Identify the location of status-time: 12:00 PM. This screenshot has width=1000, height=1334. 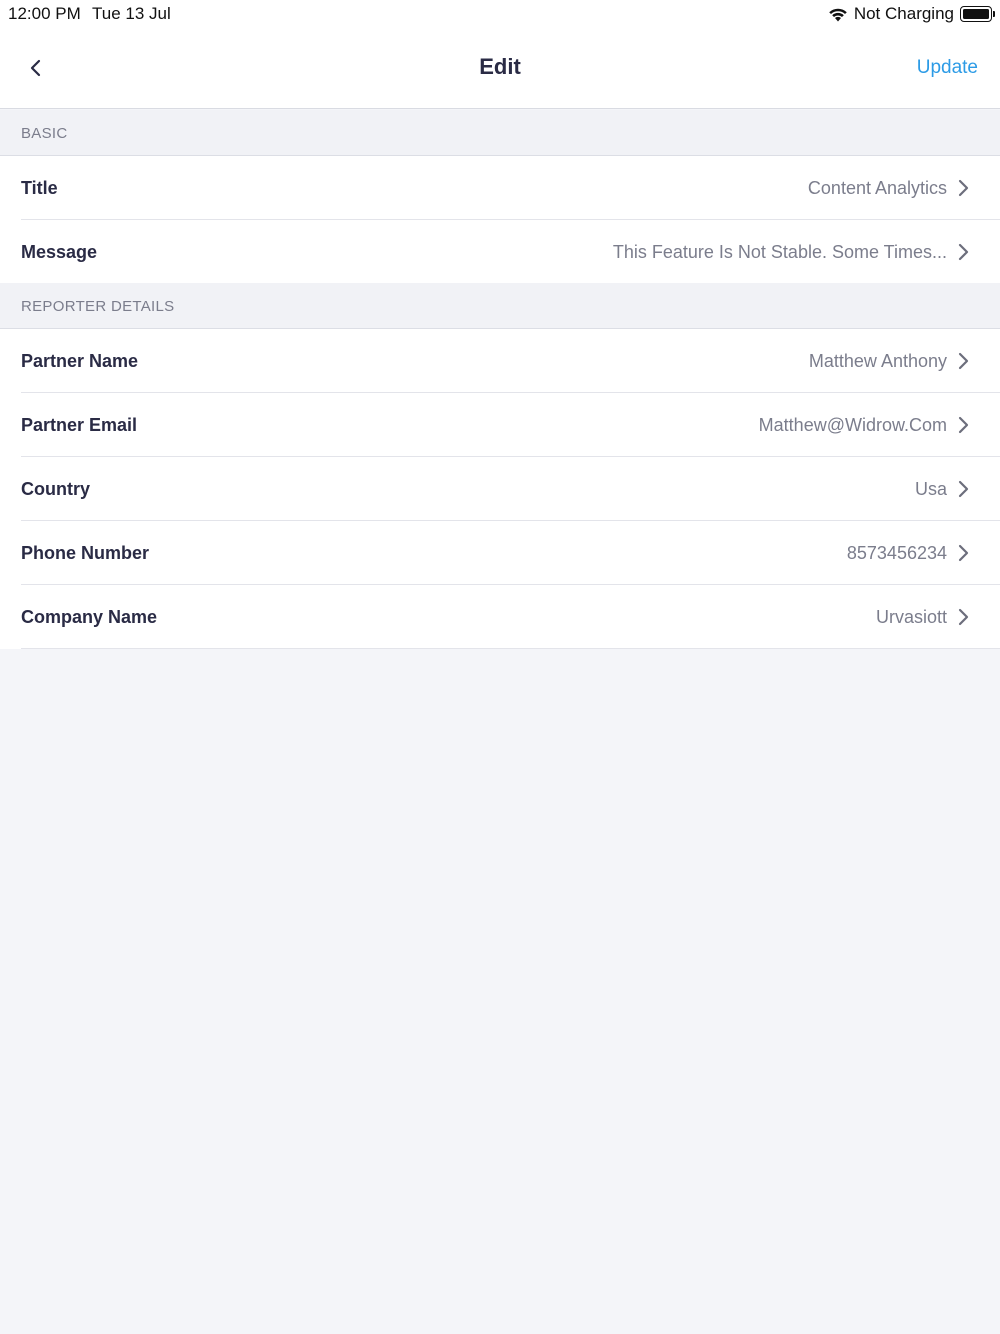
(44, 13).